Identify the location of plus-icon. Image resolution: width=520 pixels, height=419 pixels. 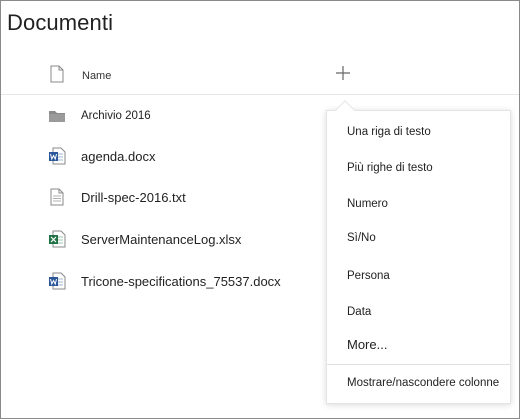
(343, 73).